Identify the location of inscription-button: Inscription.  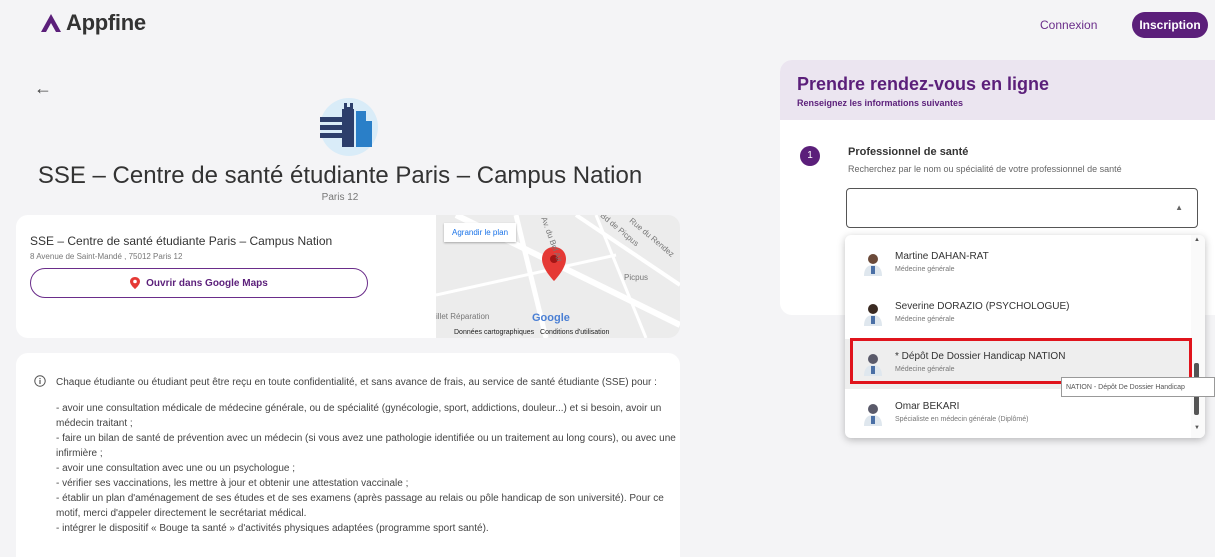
(1170, 25).